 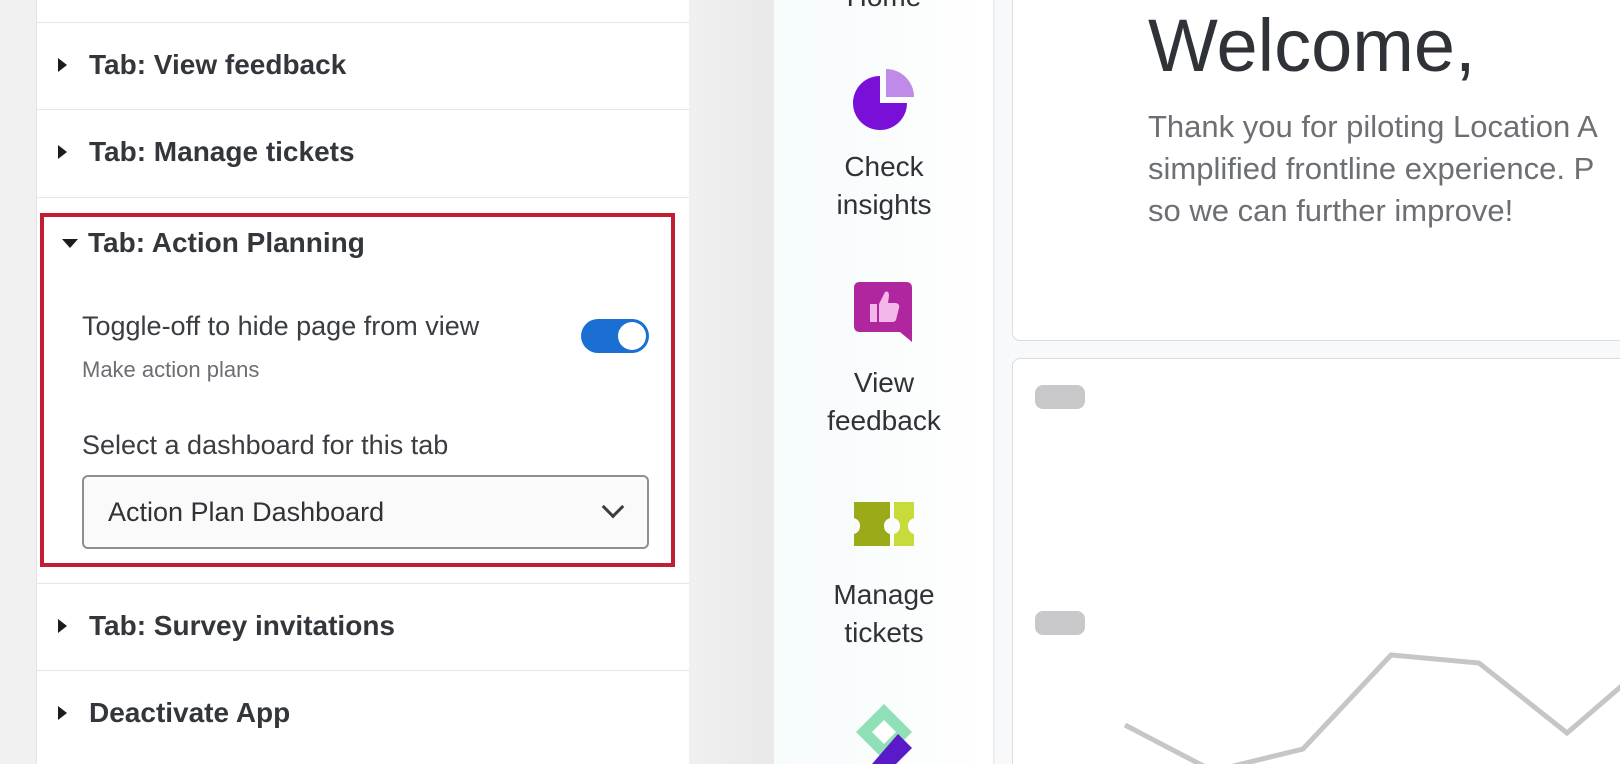 I want to click on accordion-tab-manage-tickets: Tab: Manage tickets, so click(x=363, y=154).